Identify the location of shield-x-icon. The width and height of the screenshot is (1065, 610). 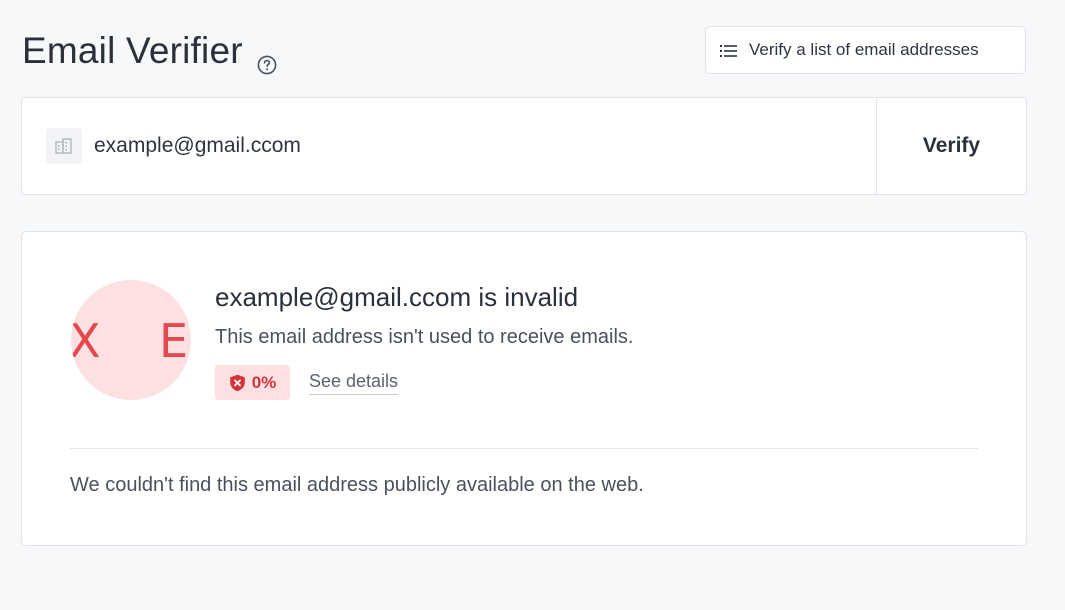
(237, 383).